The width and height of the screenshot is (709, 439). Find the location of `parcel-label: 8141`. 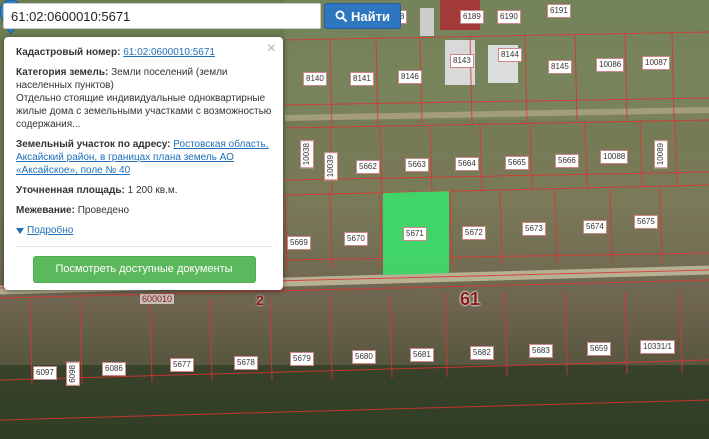

parcel-label: 8141 is located at coordinates (362, 79).